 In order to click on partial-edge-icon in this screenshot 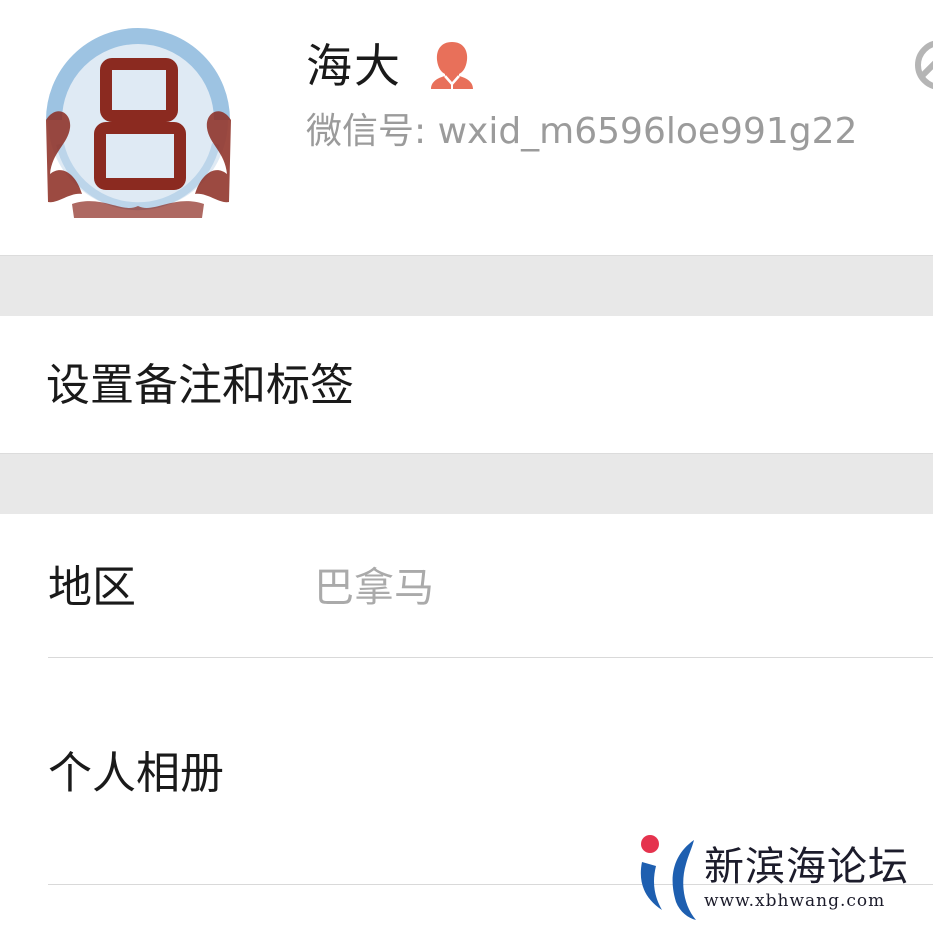, I will do `click(922, 65)`.